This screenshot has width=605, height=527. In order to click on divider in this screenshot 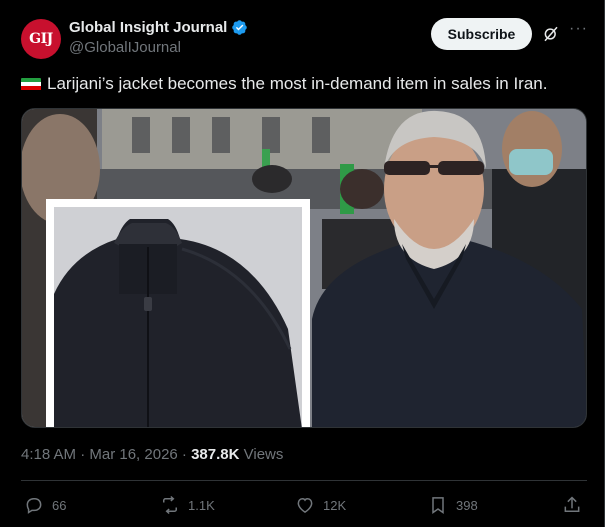, I will do `click(304, 480)`.